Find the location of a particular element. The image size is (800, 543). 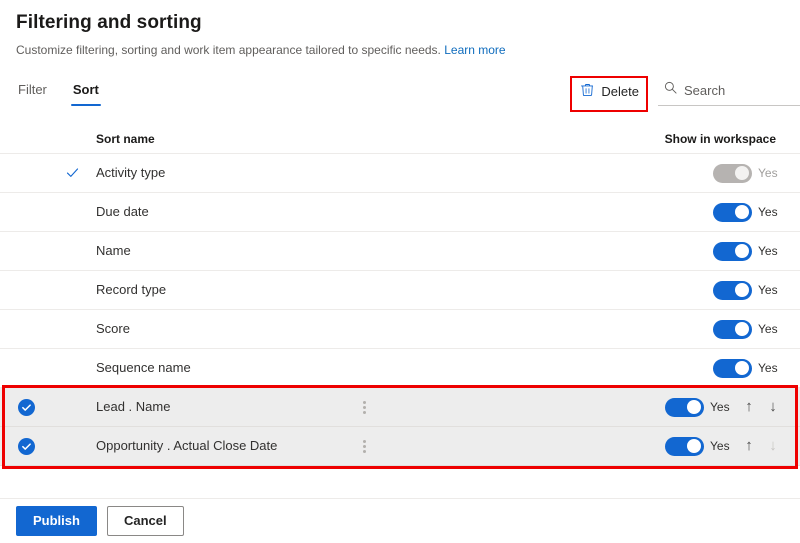

search-box is located at coordinates (729, 92).